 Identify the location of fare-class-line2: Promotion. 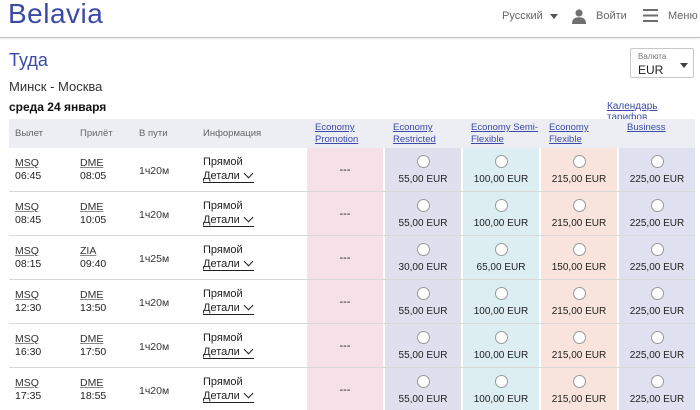
(337, 139).